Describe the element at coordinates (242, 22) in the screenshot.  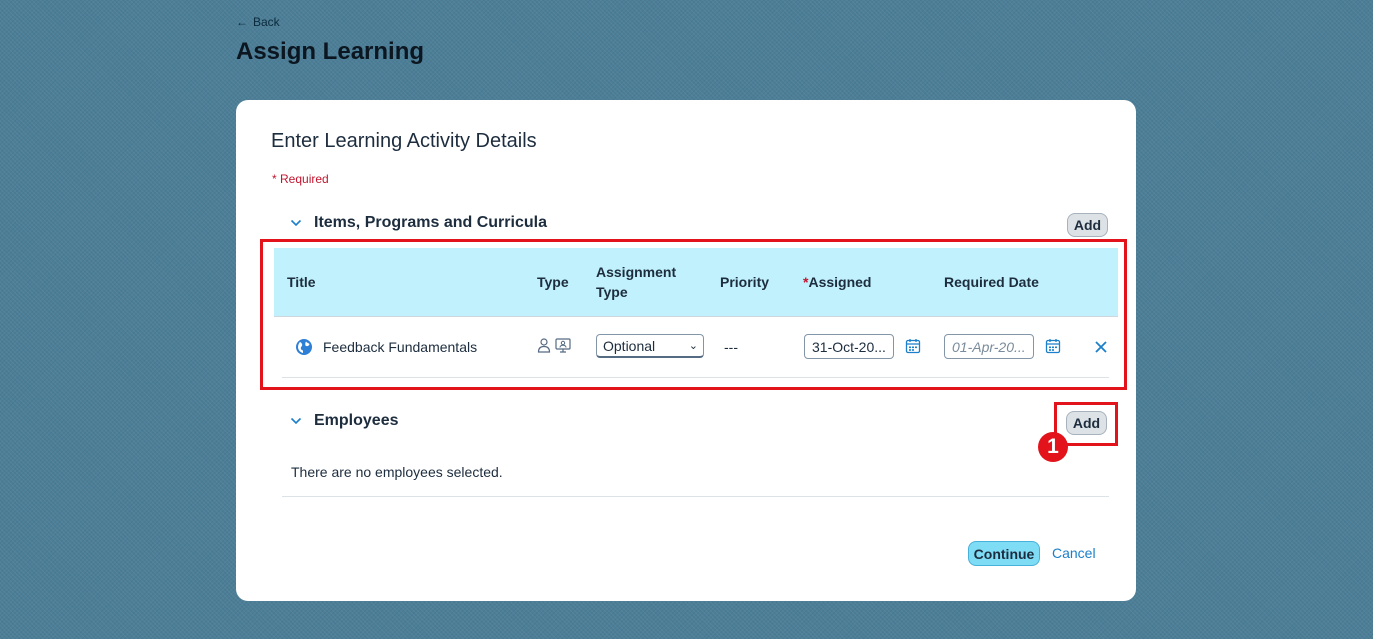
I see `arrow-left-icon: ←` at that location.